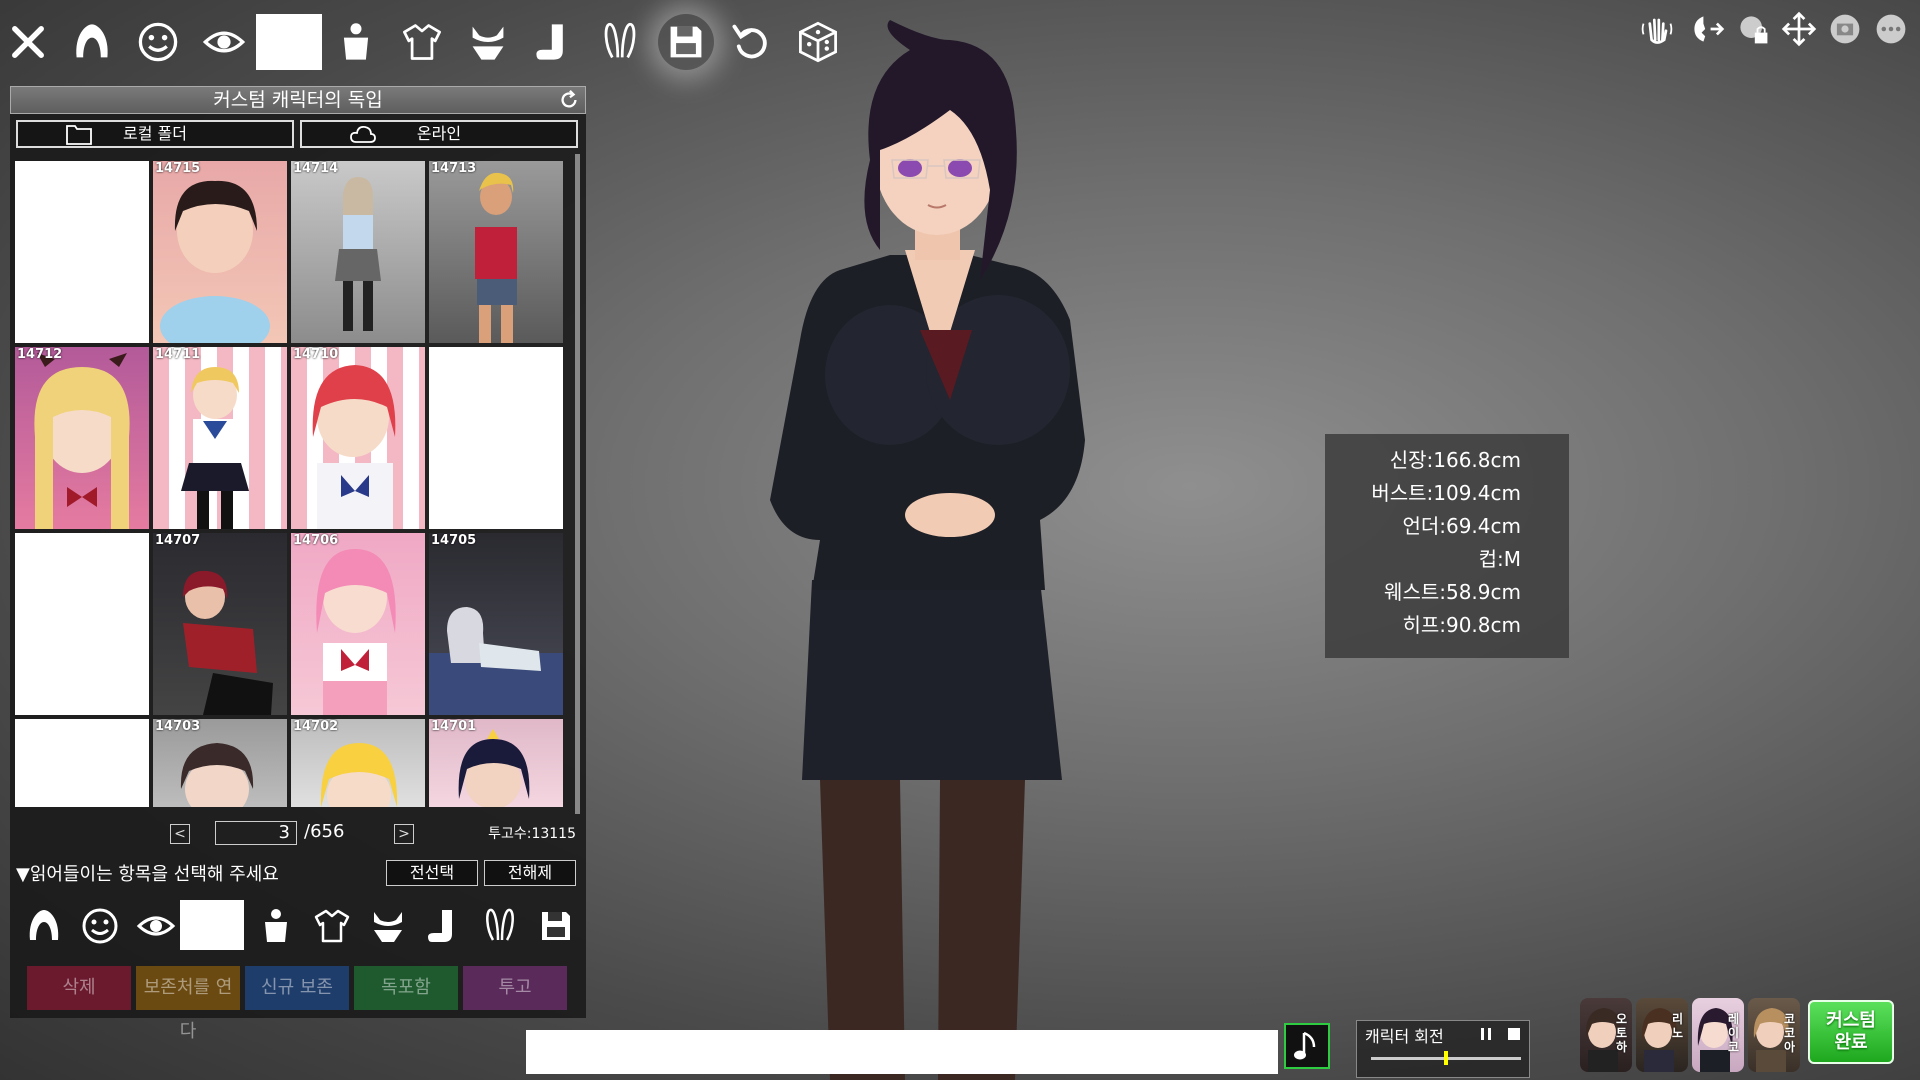 This screenshot has height=1080, width=1920. What do you see at coordinates (1606, 1035) in the screenshot?
I see `character-select-otoha: 오토하` at bounding box center [1606, 1035].